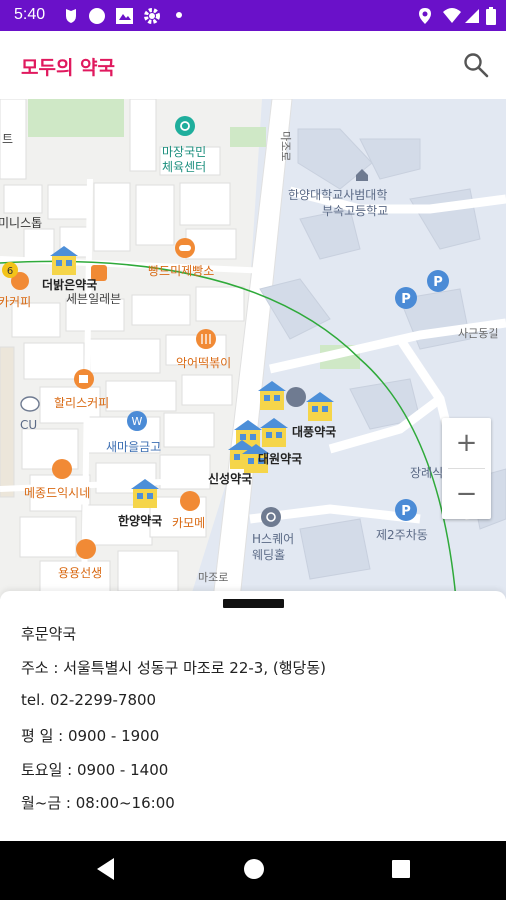  Describe the element at coordinates (478, 333) in the screenshot. I see `map-label: 사근동길` at that location.